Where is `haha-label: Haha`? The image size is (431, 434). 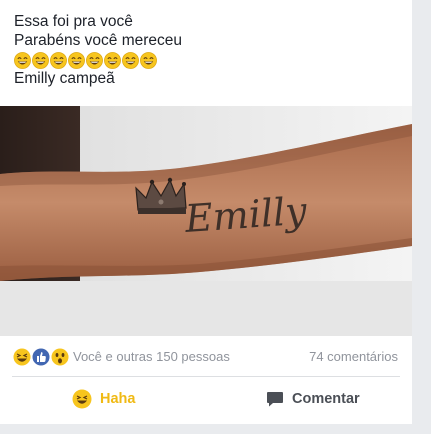 haha-label: Haha is located at coordinates (118, 399).